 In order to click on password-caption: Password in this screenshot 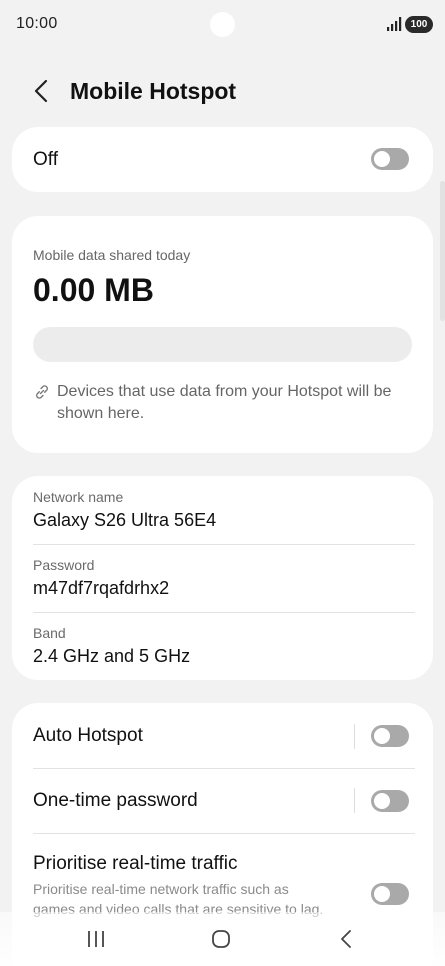, I will do `click(64, 565)`.